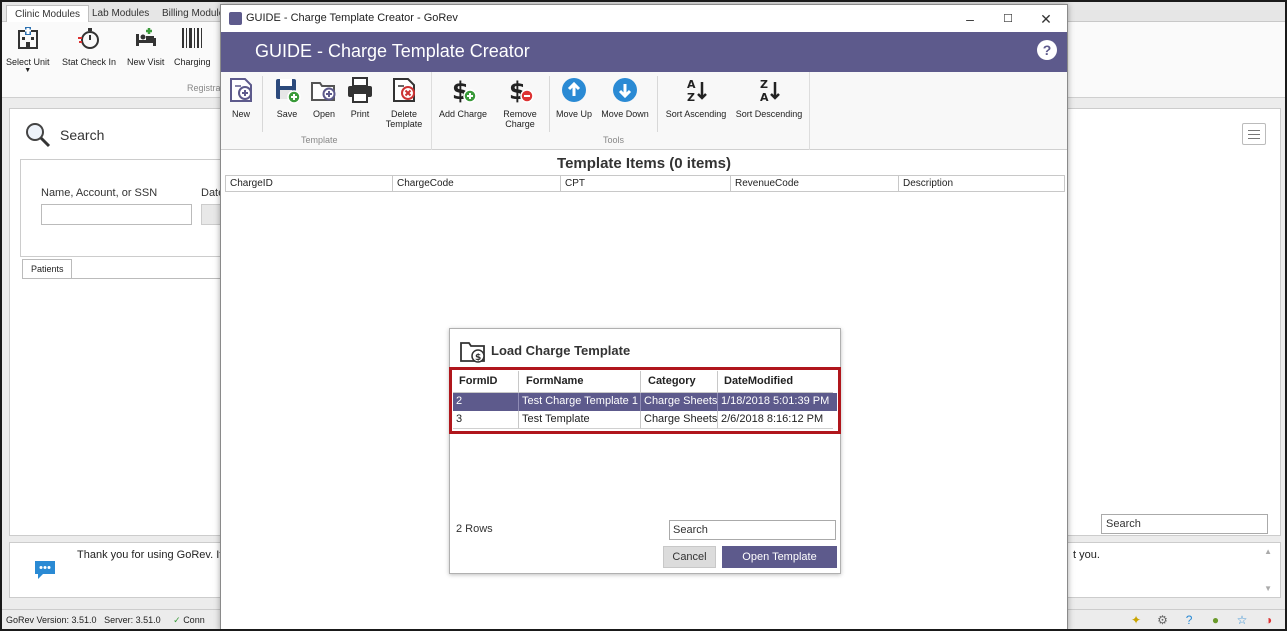 The height and width of the screenshot is (631, 1287). Describe the element at coordinates (132, 620) in the screenshot. I see `status-server: Server: 3.51.0` at that location.